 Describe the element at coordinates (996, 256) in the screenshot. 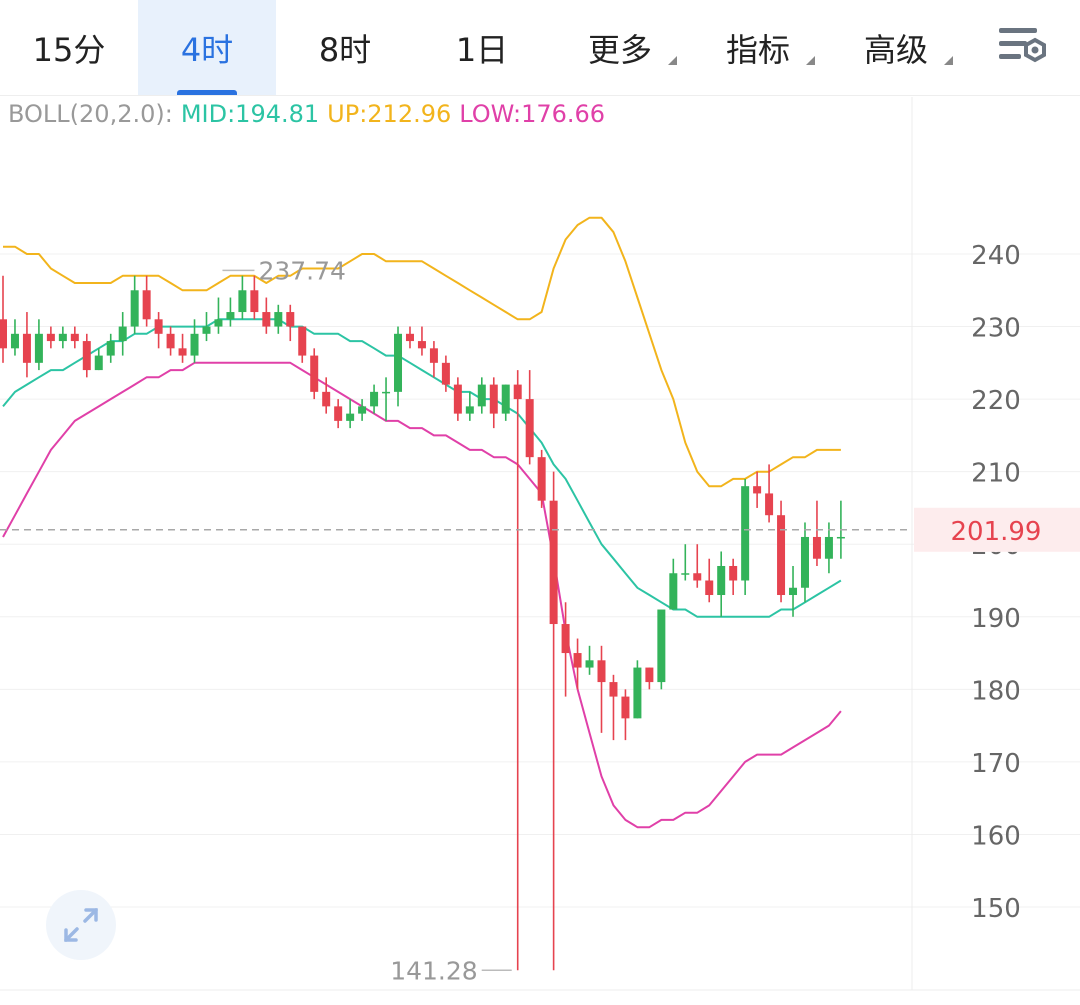

I see `y-tick-label: 240` at that location.